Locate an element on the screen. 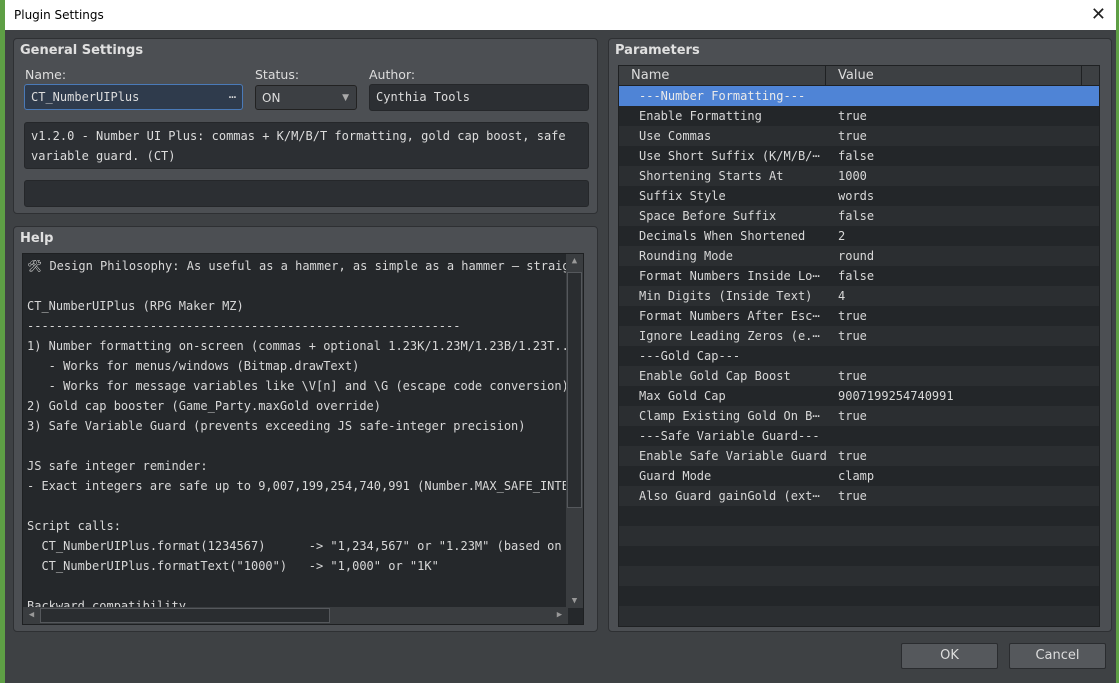 This screenshot has height=683, width=1119. param-value: 9007199254740991 is located at coordinates (896, 396).